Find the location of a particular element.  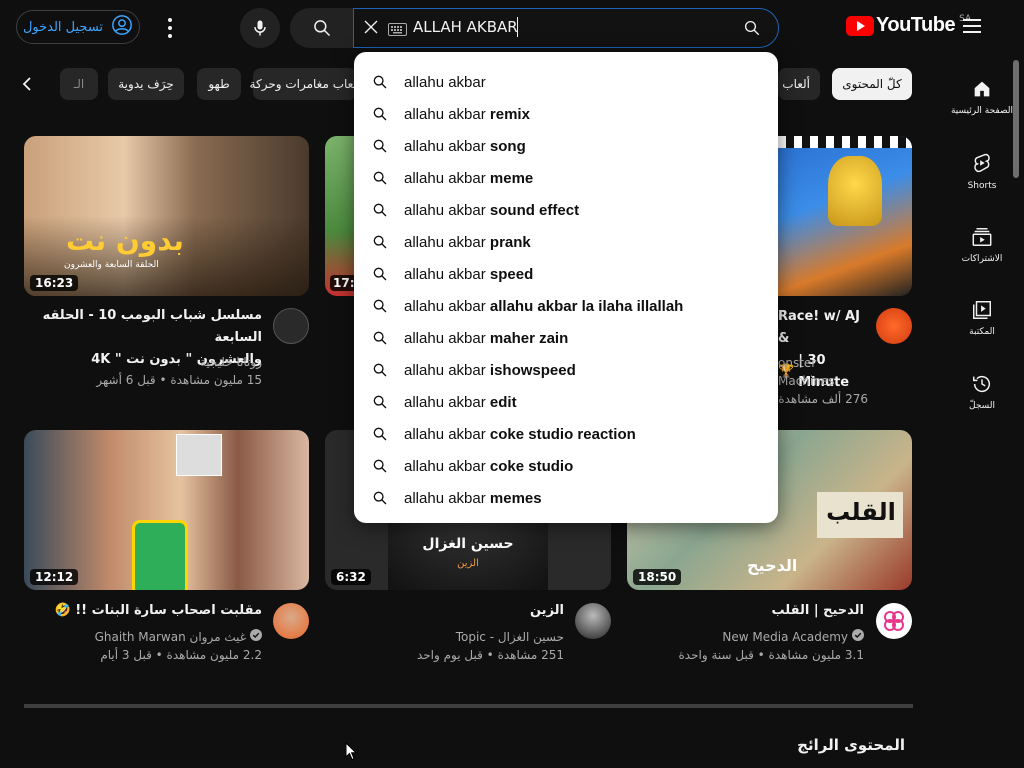

search-suggestion: allahu akbar maher zain is located at coordinates (566, 338).